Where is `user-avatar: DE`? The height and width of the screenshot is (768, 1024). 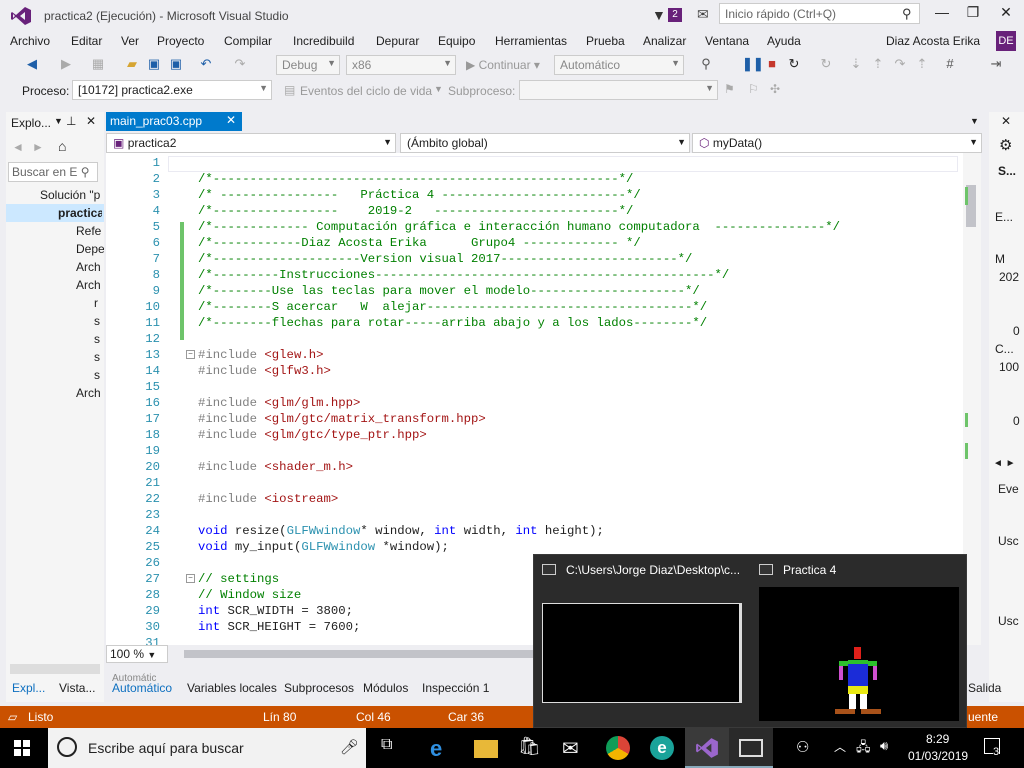 user-avatar: DE is located at coordinates (1006, 41).